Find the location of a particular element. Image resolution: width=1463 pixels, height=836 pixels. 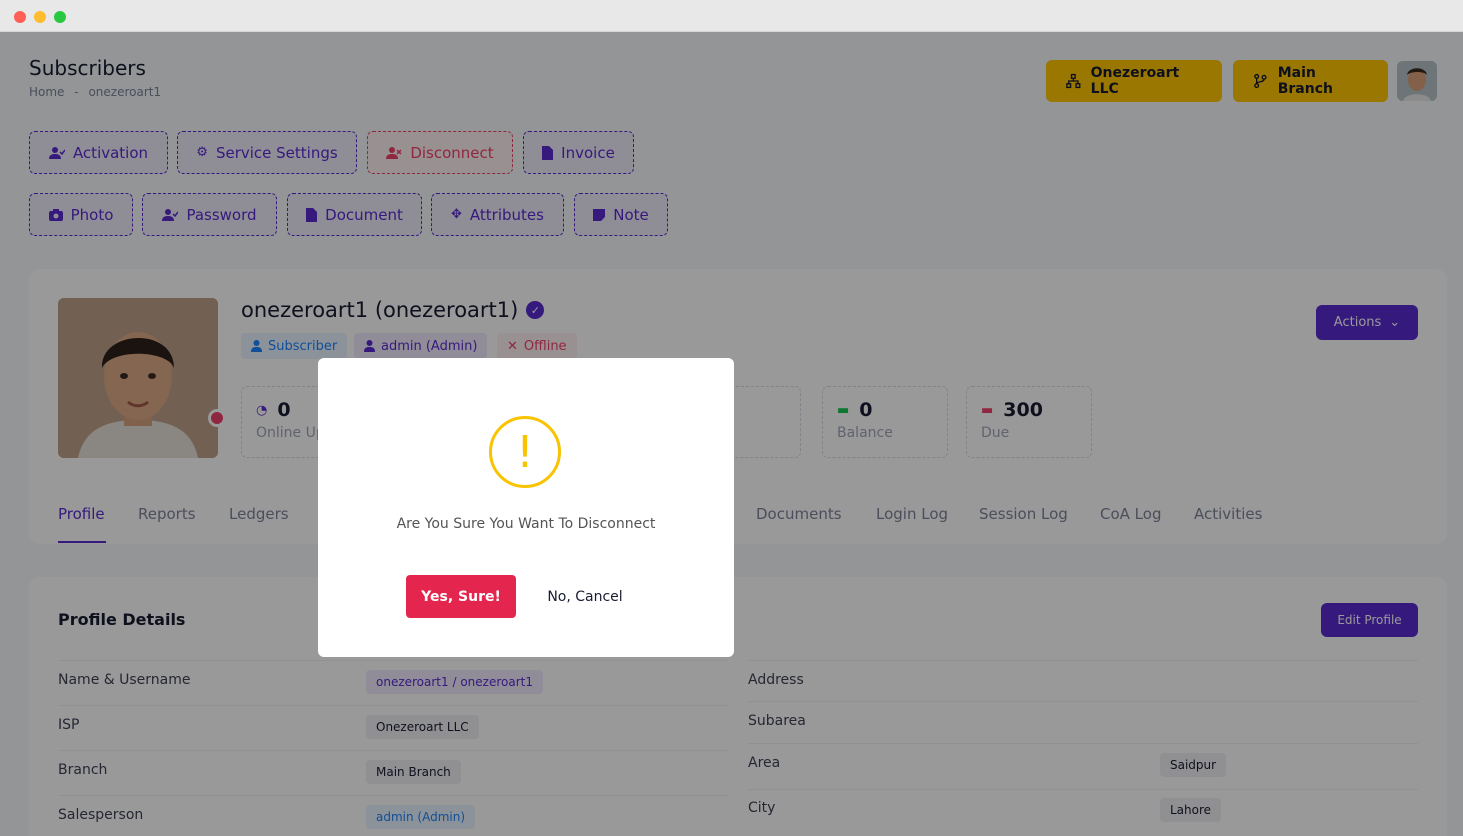

warning-icon: ! is located at coordinates (525, 452).